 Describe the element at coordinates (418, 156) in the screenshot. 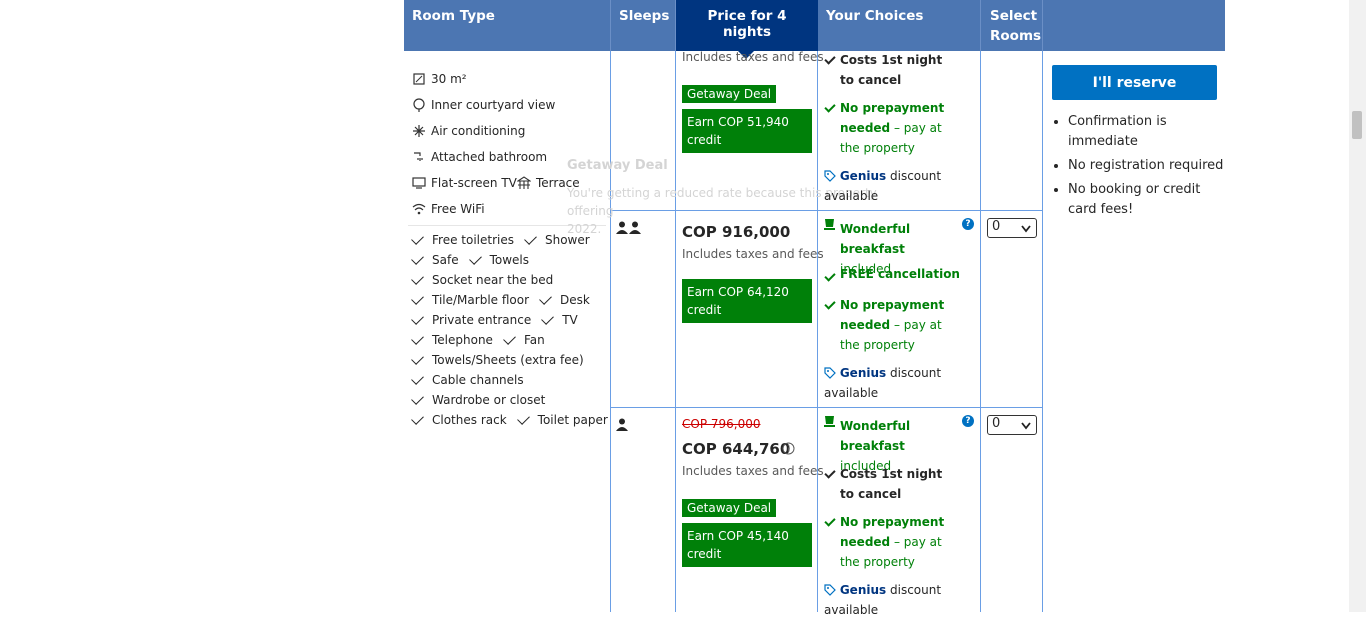

I see `shower-icon` at that location.